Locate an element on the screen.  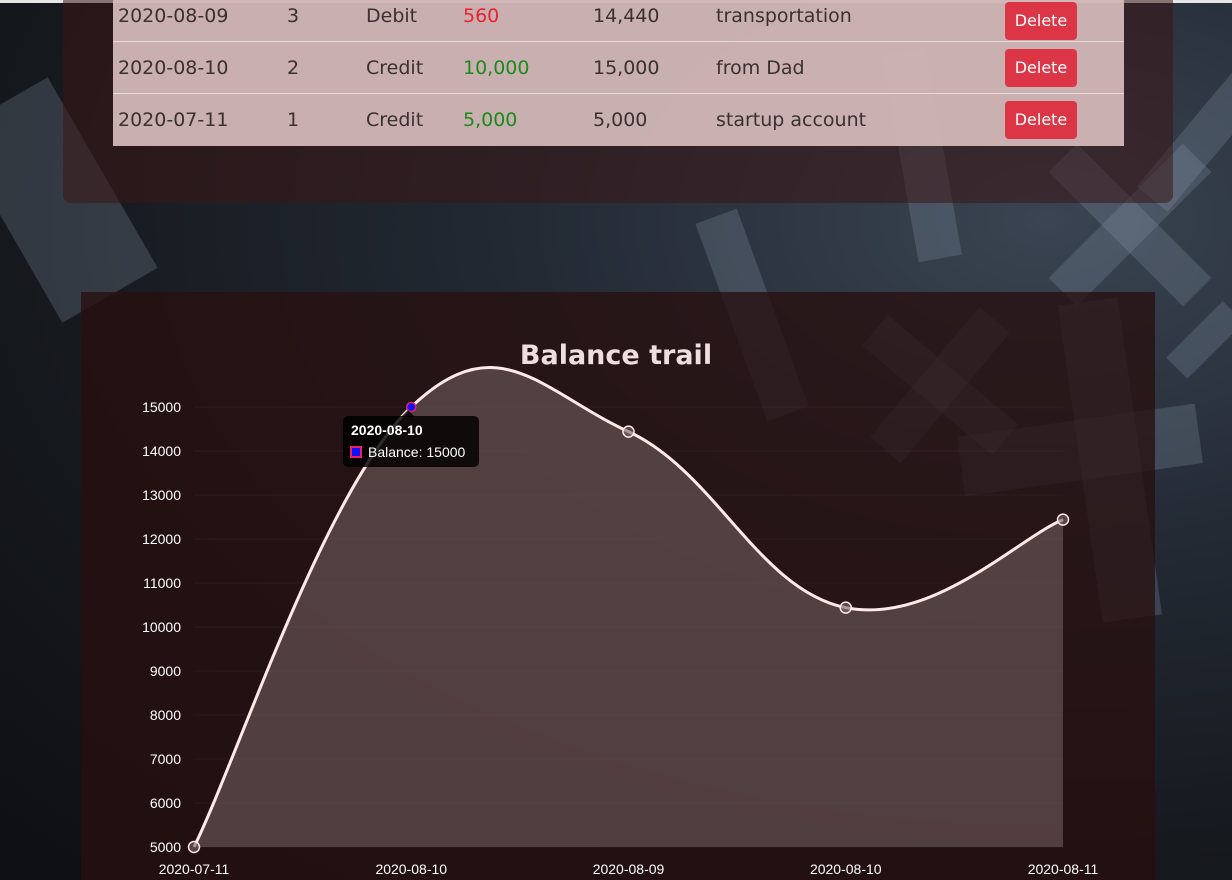
x-tick-label: 2020-08-11 is located at coordinates (1063, 869).